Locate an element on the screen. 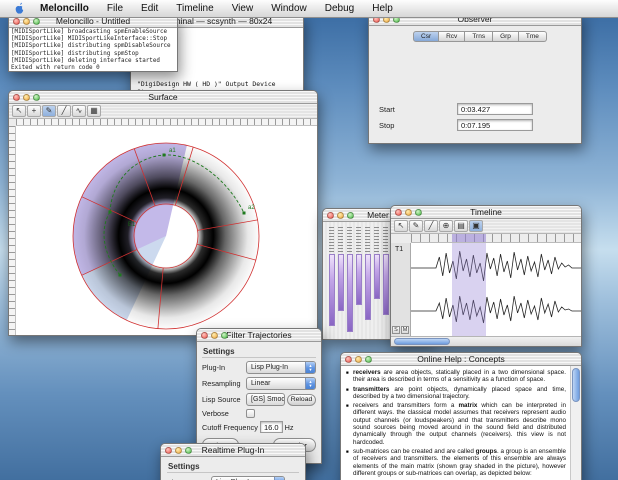  time-selection is located at coordinates (468, 238).